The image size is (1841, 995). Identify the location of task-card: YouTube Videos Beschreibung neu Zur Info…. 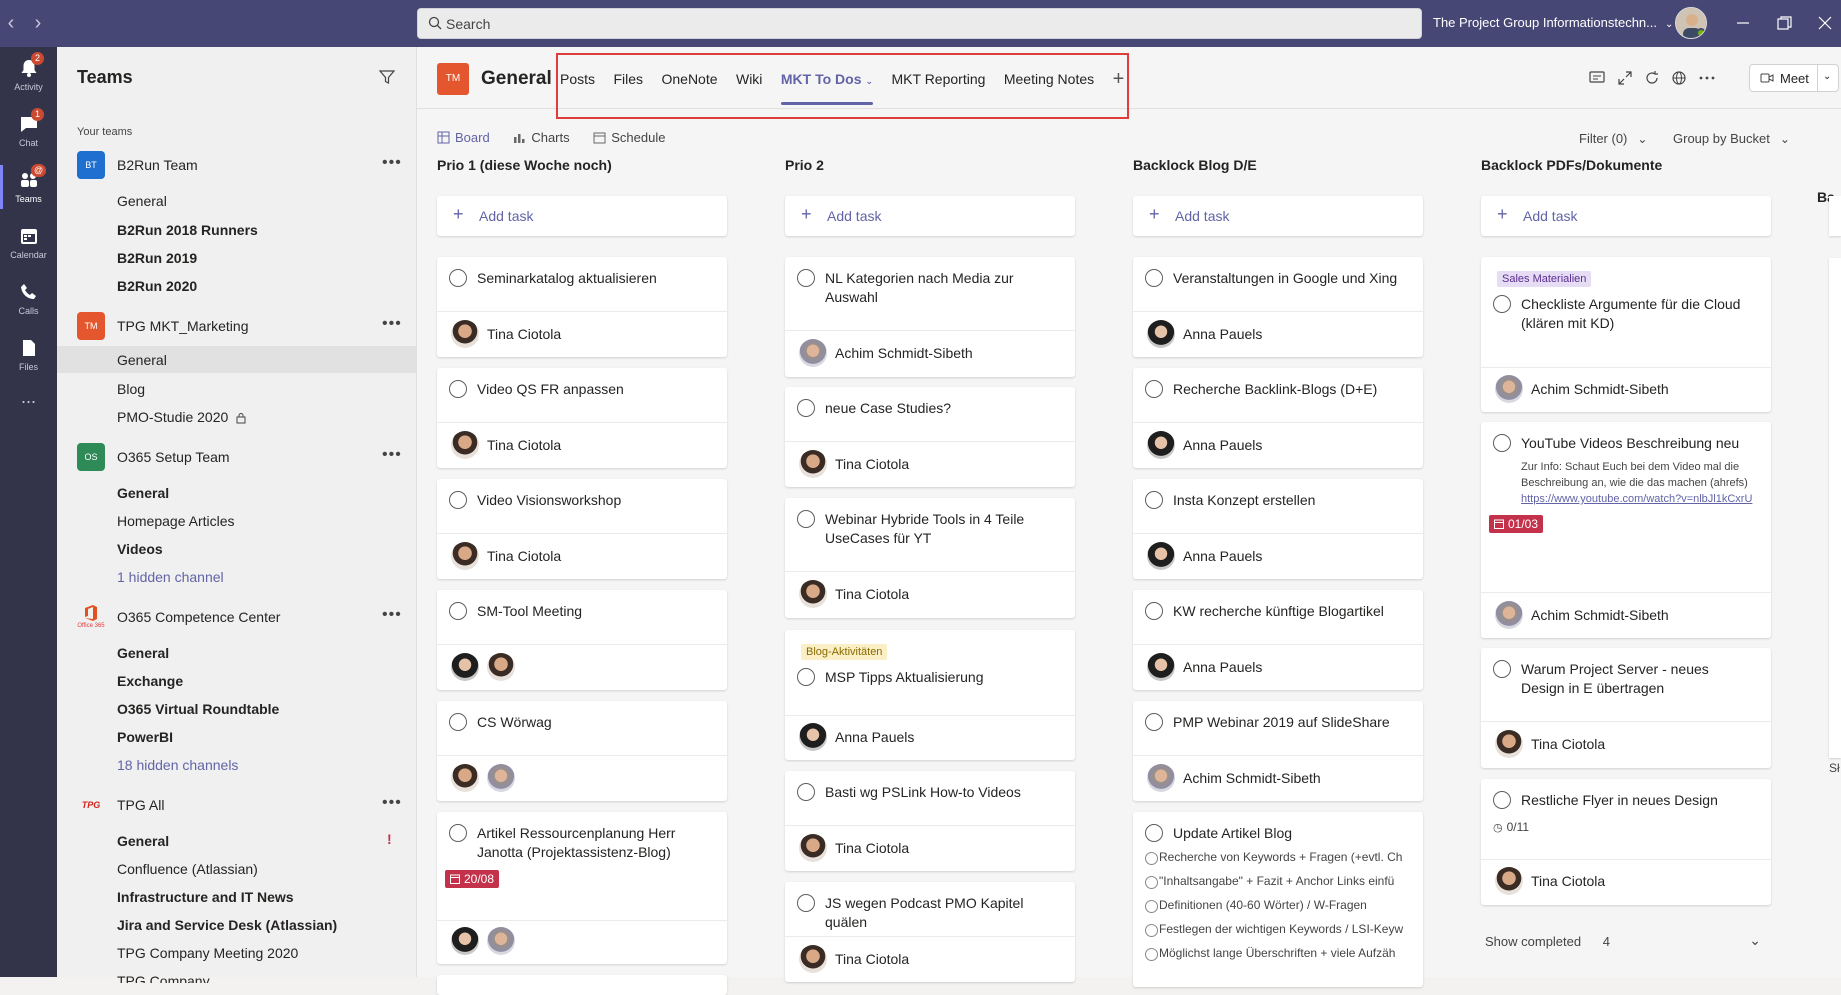
(1626, 530).